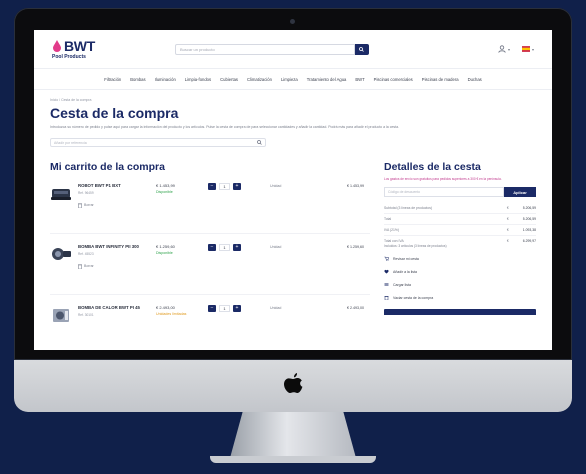 The image size is (586, 474). What do you see at coordinates (165, 79) in the screenshot?
I see `nav-item-iluminacion: Iluminación` at bounding box center [165, 79].